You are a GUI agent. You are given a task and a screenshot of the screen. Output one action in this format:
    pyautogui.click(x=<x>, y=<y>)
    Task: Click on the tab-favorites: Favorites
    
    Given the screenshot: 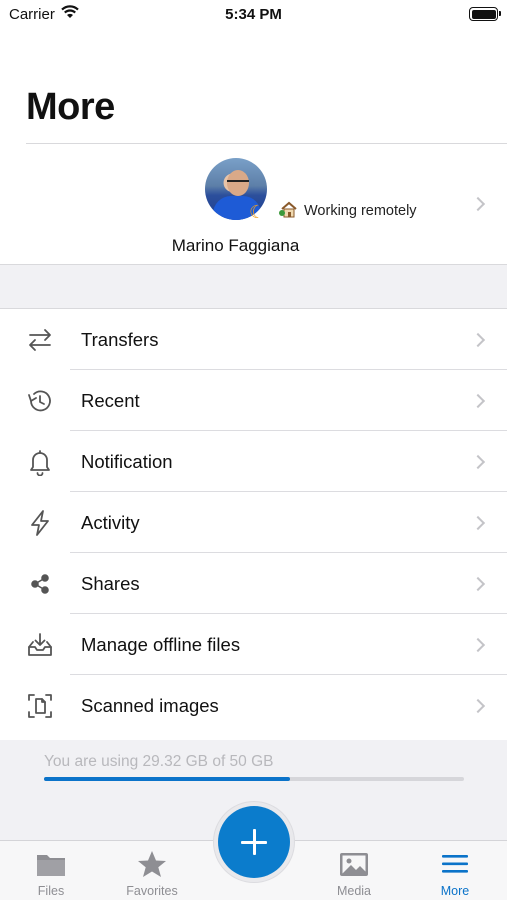 What is the action you would take?
    pyautogui.click(x=152, y=870)
    